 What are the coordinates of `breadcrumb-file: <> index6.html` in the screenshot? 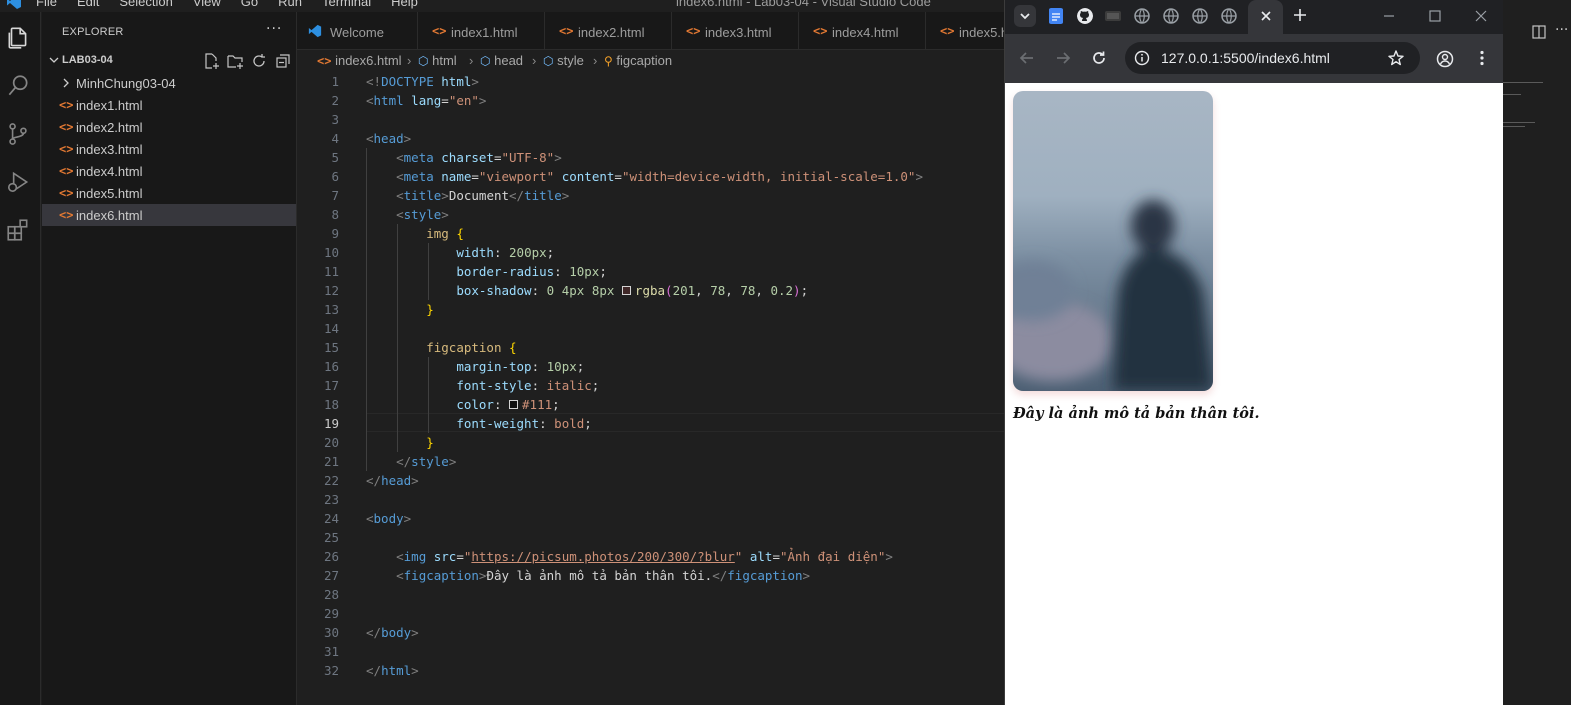 It's located at (359, 60).